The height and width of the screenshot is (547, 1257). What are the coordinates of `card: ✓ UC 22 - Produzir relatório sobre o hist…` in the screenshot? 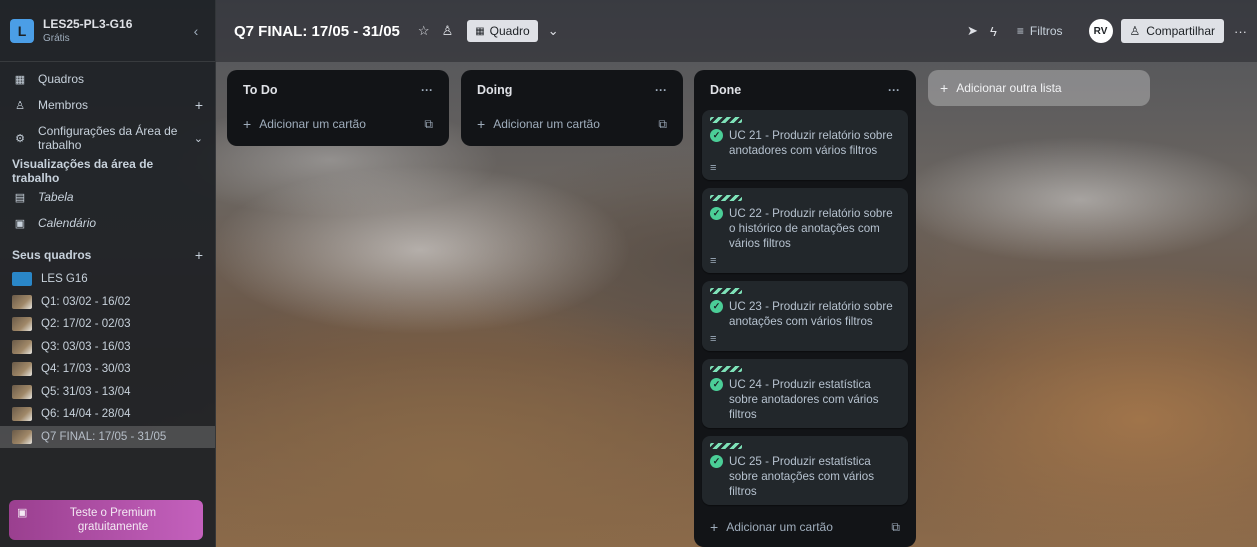 It's located at (805, 230).